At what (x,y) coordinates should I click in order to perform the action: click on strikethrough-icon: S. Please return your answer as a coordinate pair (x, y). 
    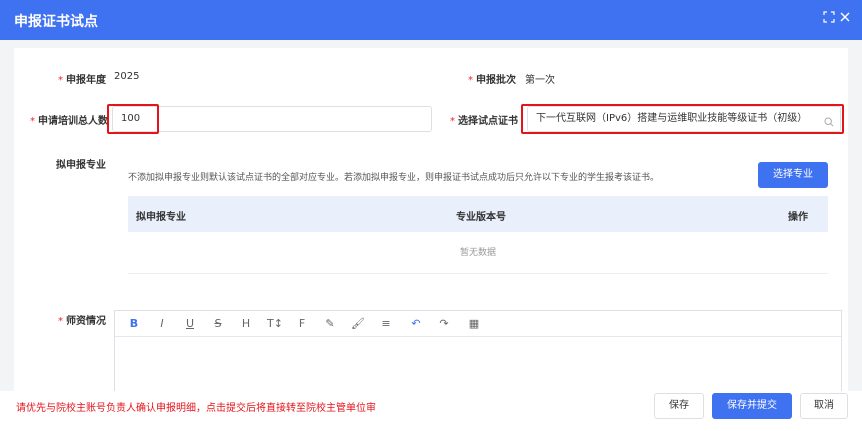
    Looking at the image, I should click on (218, 324).